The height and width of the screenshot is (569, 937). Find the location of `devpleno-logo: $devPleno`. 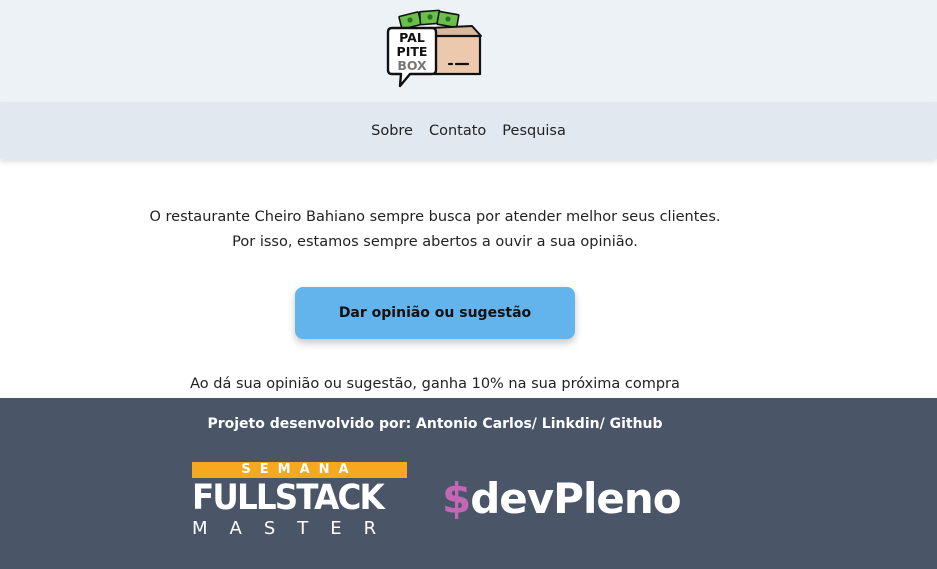

devpleno-logo: $devPleno is located at coordinates (562, 499).